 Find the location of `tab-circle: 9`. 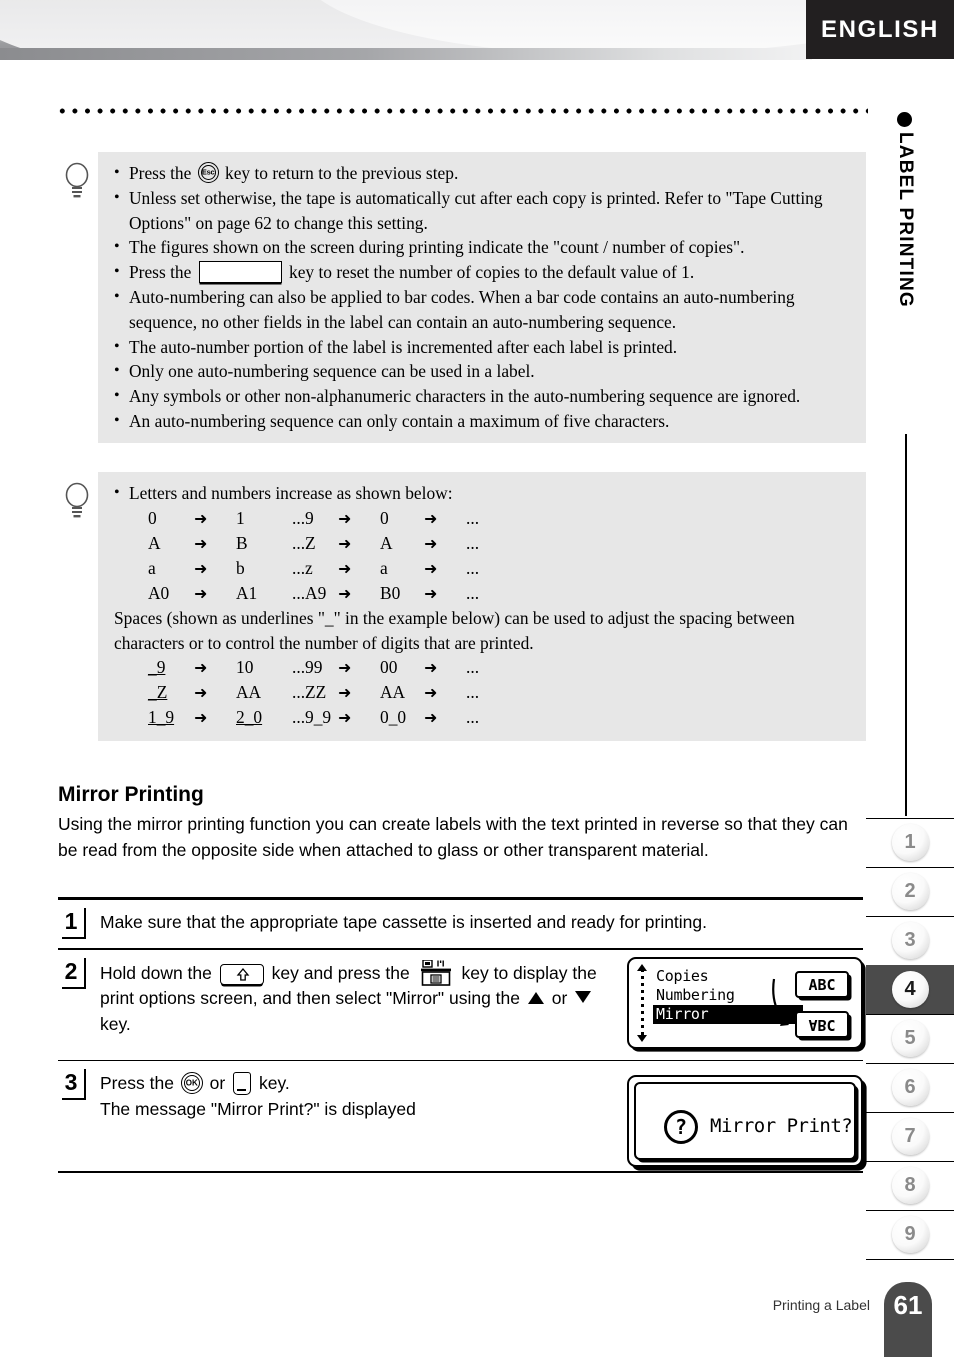

tab-circle: 9 is located at coordinates (910, 1234).